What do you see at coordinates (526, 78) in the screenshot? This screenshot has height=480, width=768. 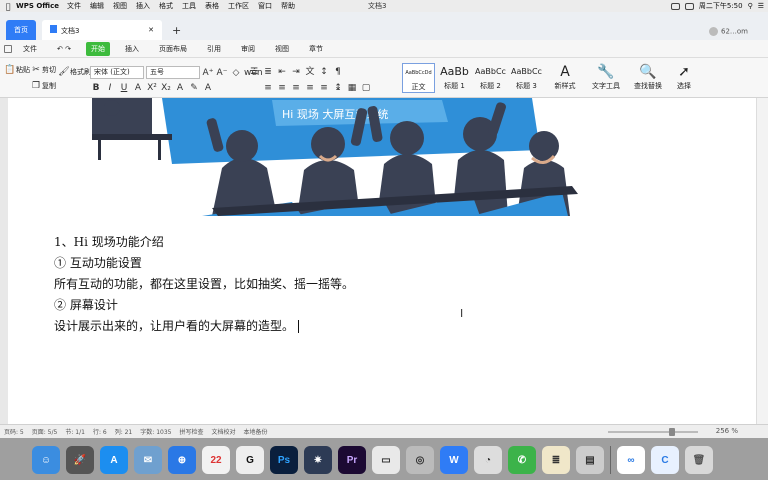 I see `style-heading-3: AaBbCc 标题 3` at bounding box center [526, 78].